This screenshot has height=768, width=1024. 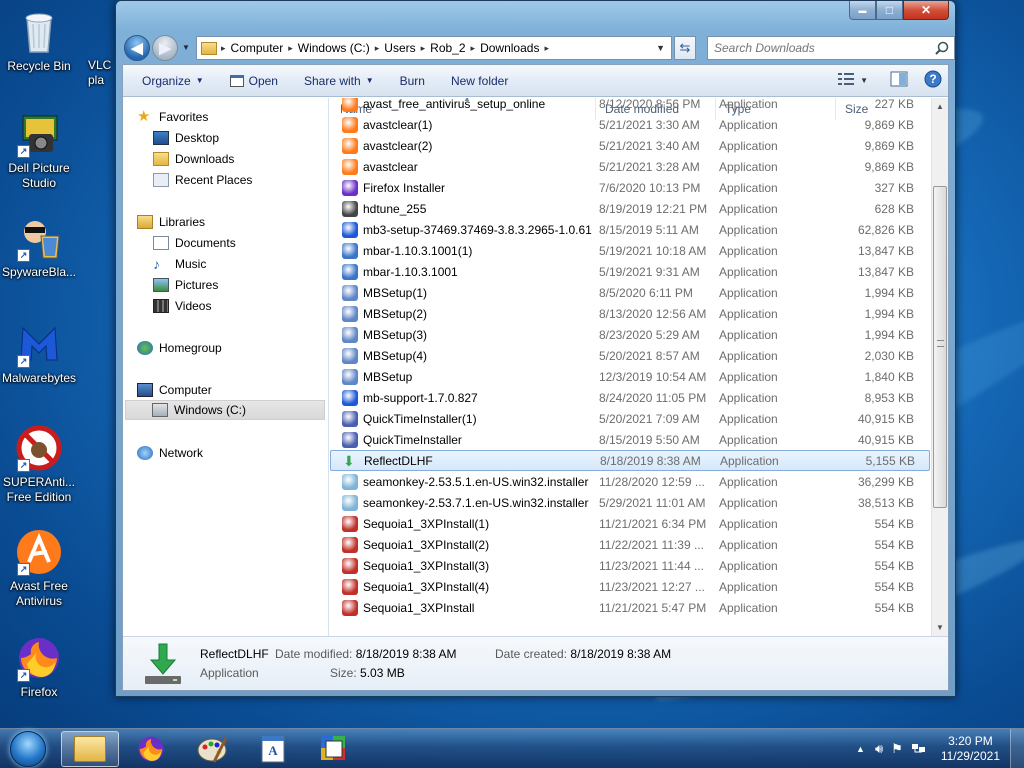 I want to click on taskbar-sequoia-button, so click(x=334, y=749).